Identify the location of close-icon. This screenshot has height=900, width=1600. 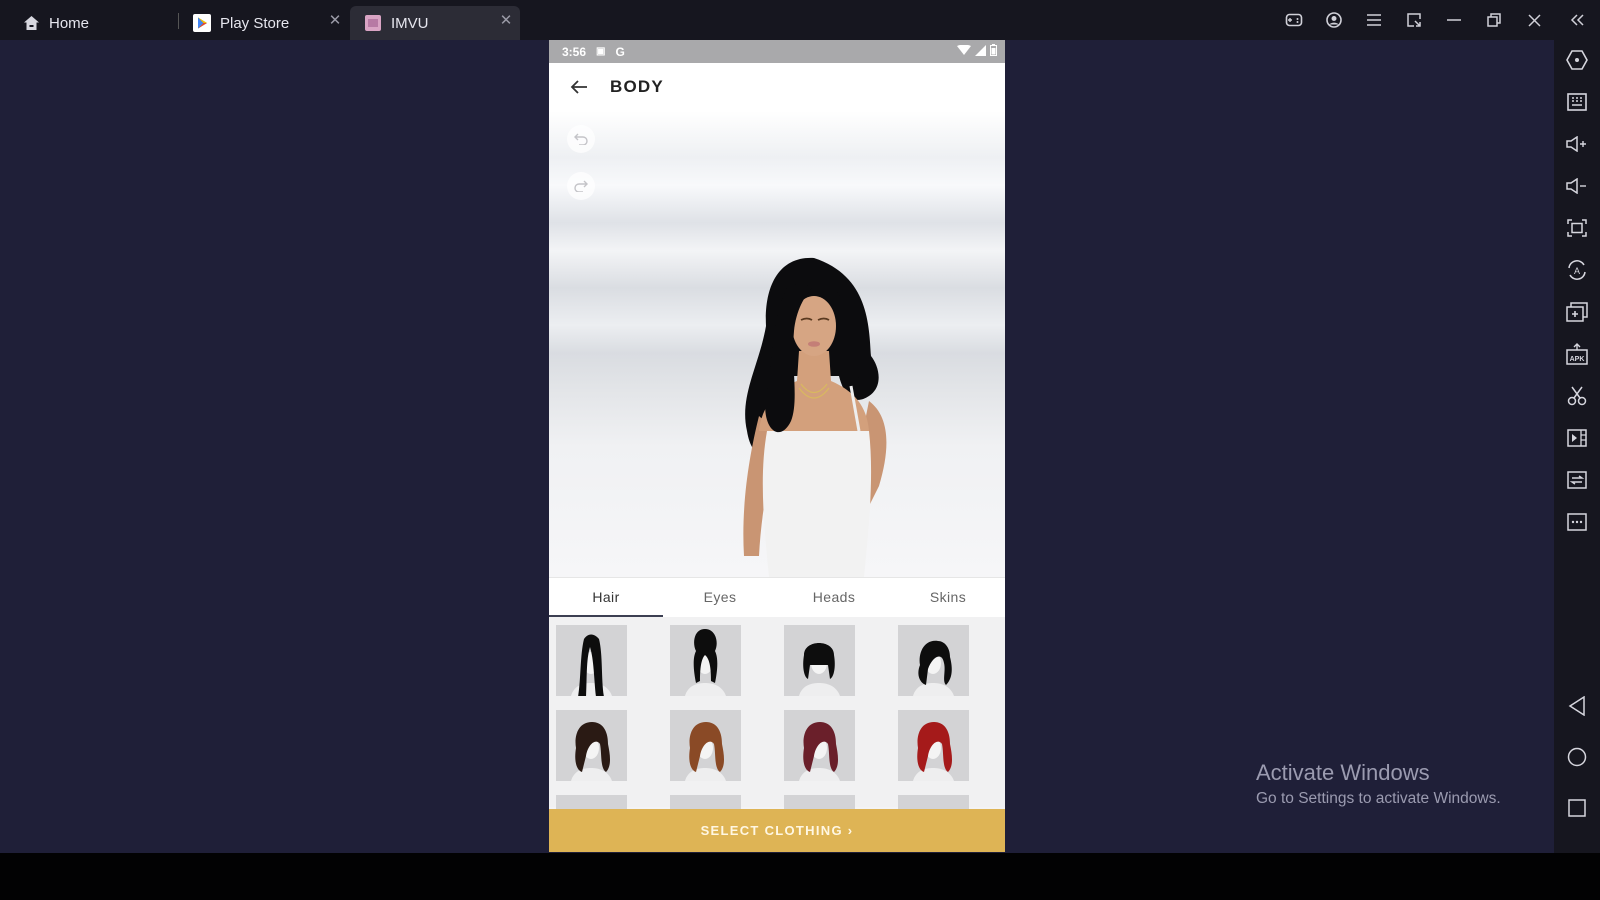
(1534, 20).